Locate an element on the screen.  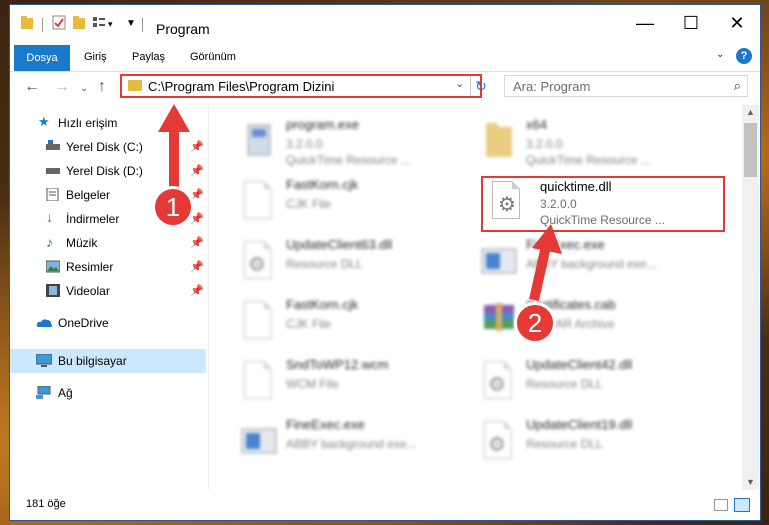
tiles-view-icon is located at coordinates (742, 505).